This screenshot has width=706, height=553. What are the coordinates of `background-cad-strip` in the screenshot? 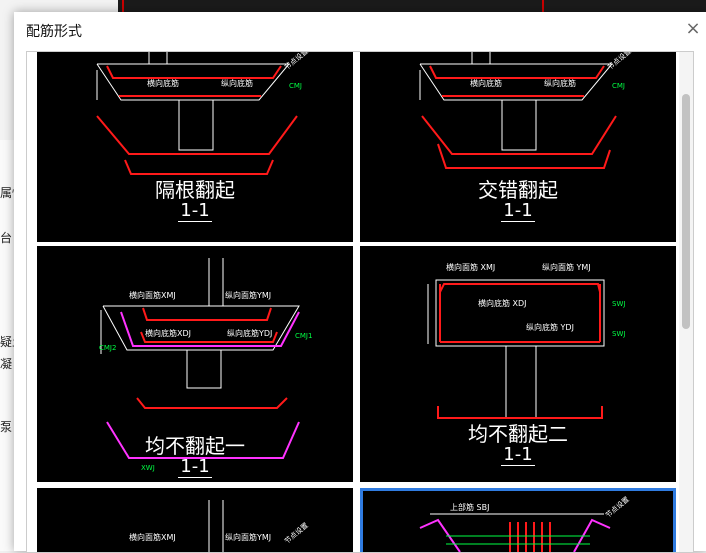 It's located at (412, 6).